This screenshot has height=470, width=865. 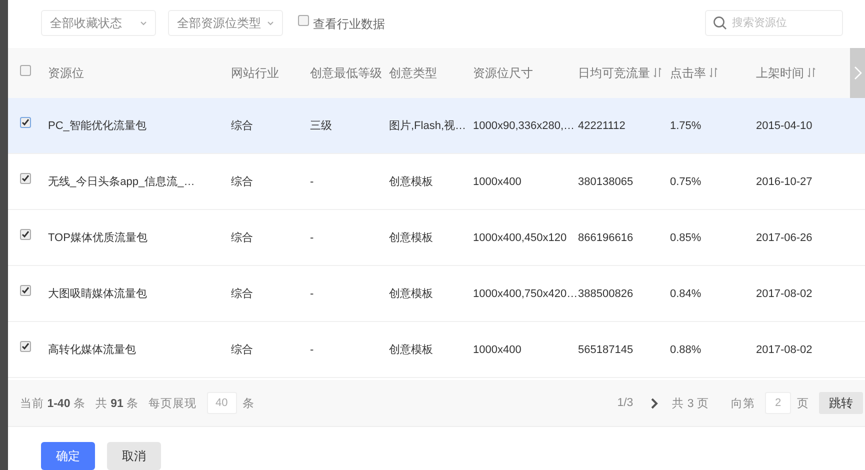 What do you see at coordinates (98, 237) in the screenshot?
I see `table-cell-text: TOP媒体优质流量包` at bounding box center [98, 237].